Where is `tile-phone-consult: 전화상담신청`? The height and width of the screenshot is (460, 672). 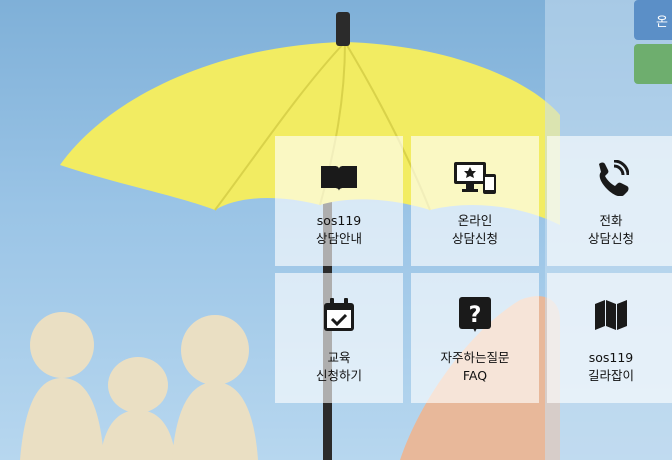
tile-phone-consult: 전화상담신청 is located at coordinates (609, 201).